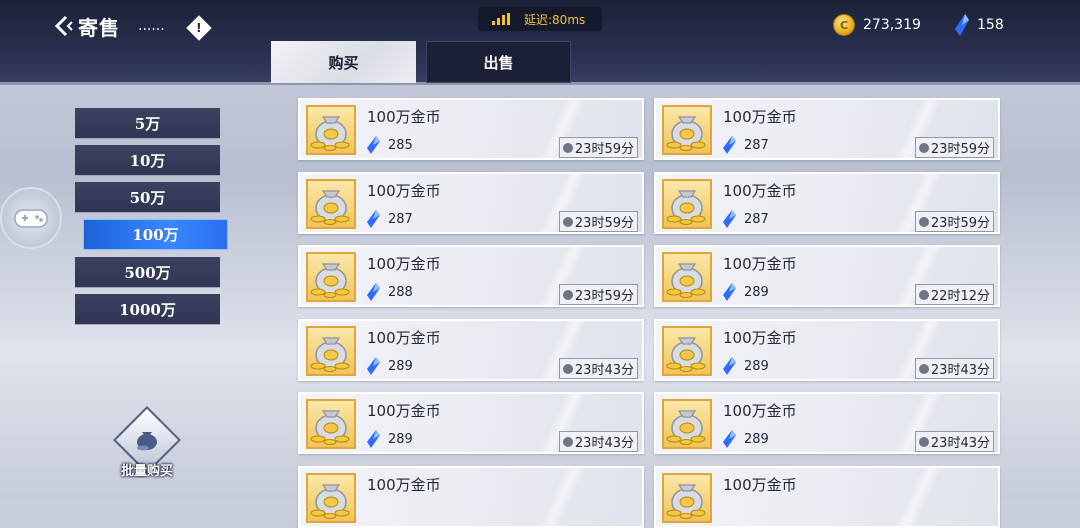 Image resolution: width=1080 pixels, height=528 pixels. I want to click on signal-icon, so click(501, 19).